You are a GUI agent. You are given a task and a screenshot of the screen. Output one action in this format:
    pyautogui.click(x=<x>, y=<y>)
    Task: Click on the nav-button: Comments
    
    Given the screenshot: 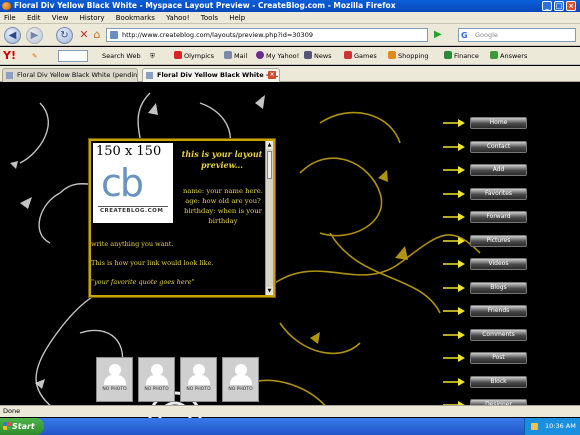 What is the action you would take?
    pyautogui.click(x=498, y=334)
    